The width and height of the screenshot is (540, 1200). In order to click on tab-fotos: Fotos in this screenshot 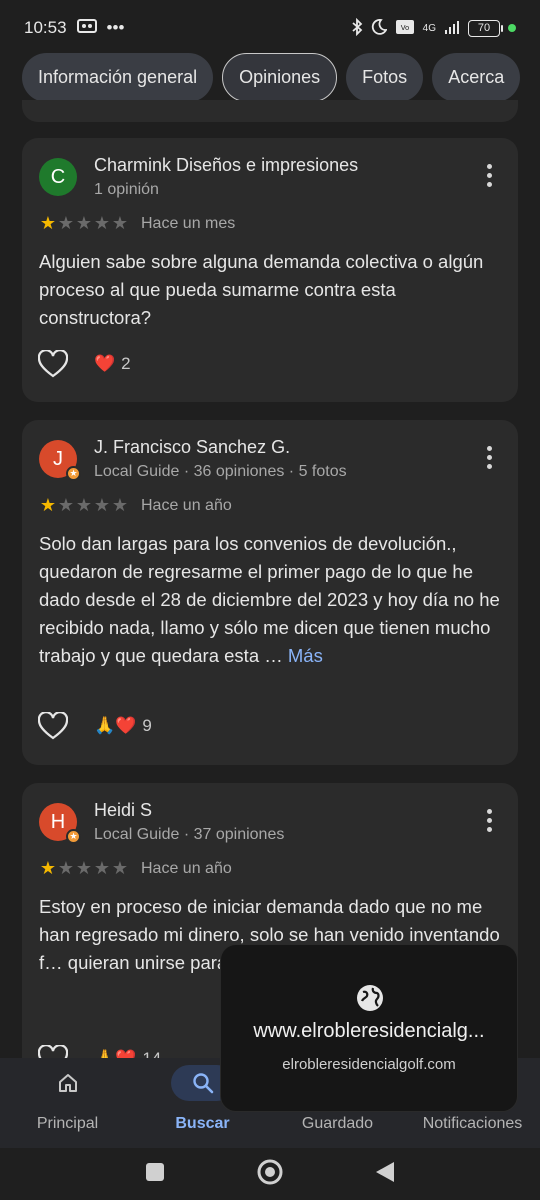, I will do `click(385, 77)`.